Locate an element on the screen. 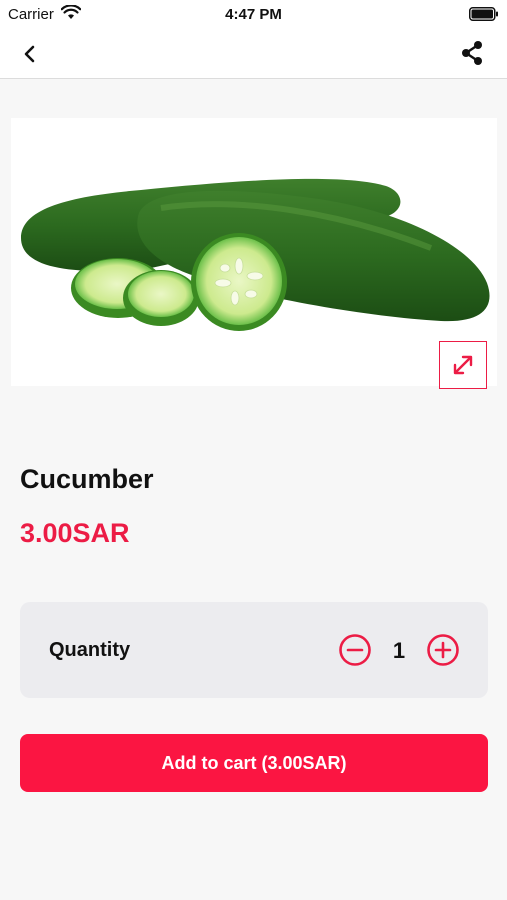  quantity-label: Quantity is located at coordinates (90, 650).